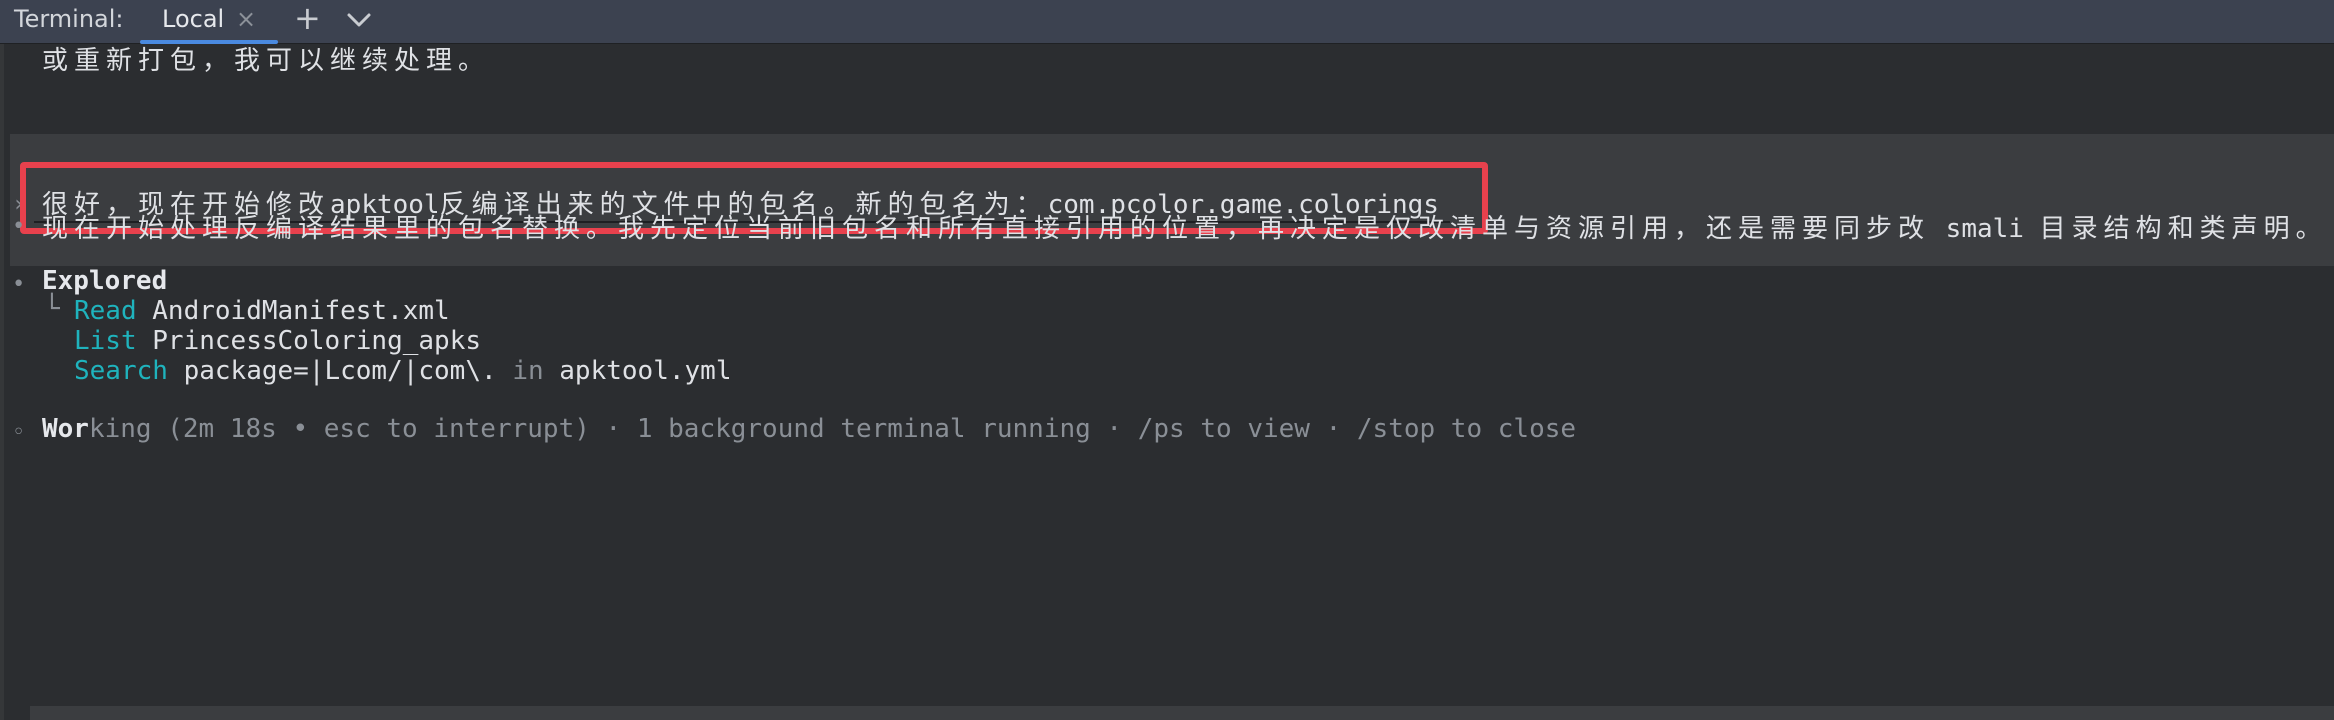  I want to click on tab-local-label: Local, so click(193, 19).